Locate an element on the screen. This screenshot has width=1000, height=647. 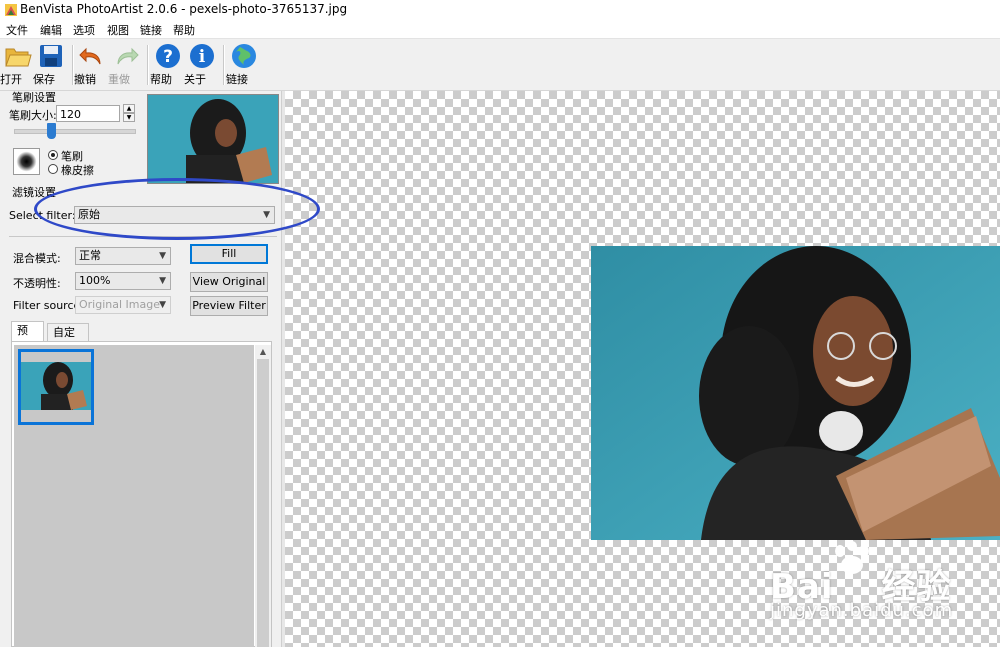
photo-thumbnail-image is located at coordinates (213, 139).